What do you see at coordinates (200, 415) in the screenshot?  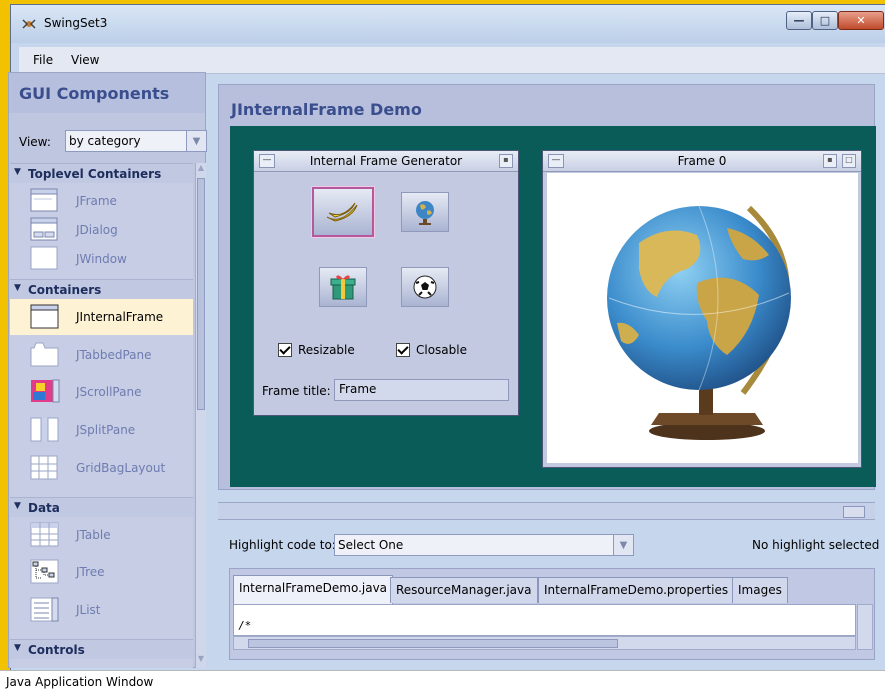 I see `sidebar-scrollbar: ▲ ▼` at bounding box center [200, 415].